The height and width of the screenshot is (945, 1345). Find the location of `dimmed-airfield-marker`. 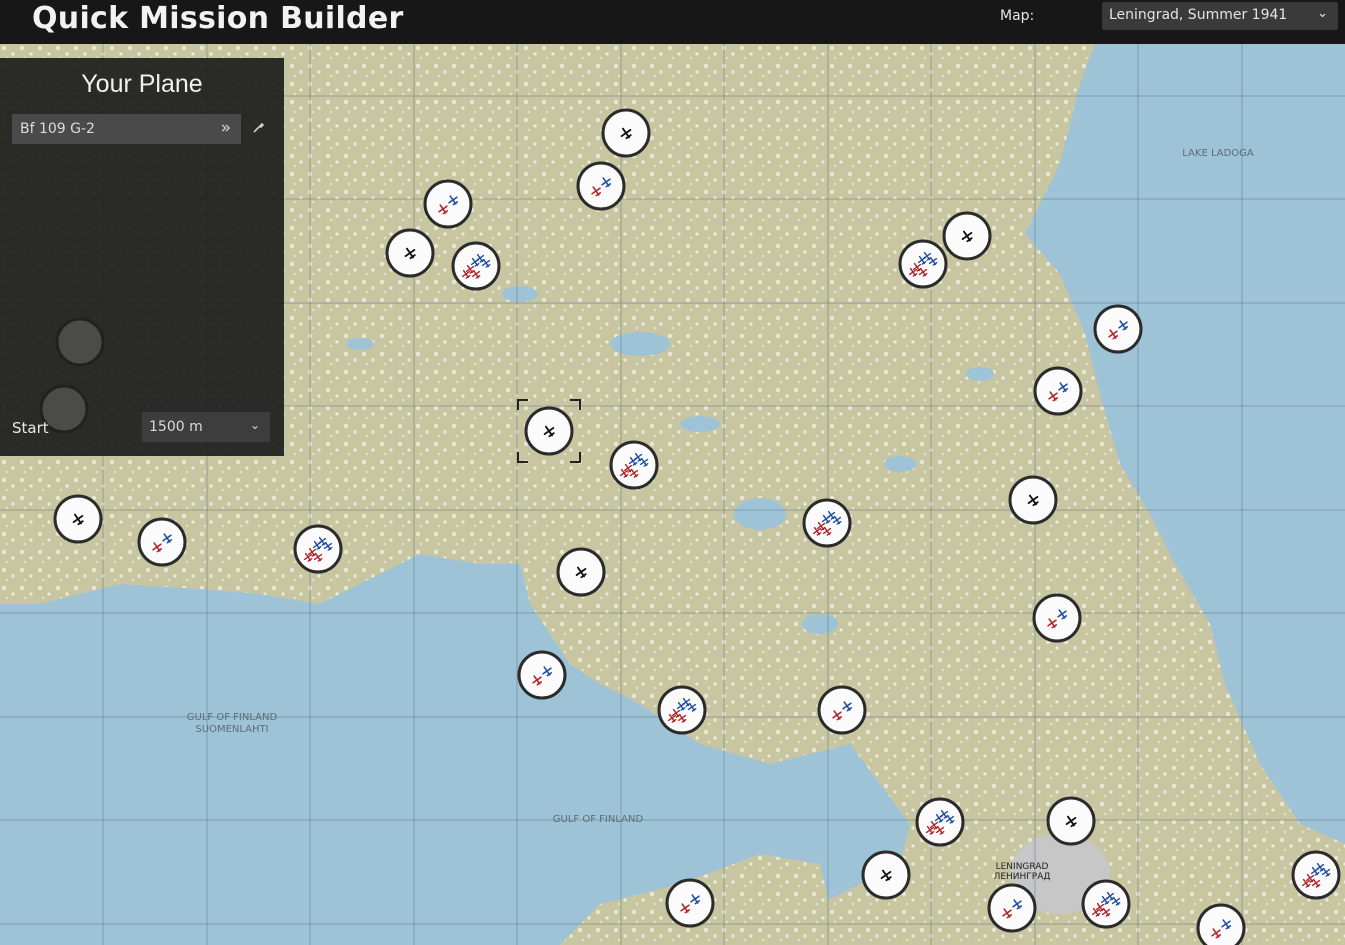

dimmed-airfield-marker is located at coordinates (80, 342).